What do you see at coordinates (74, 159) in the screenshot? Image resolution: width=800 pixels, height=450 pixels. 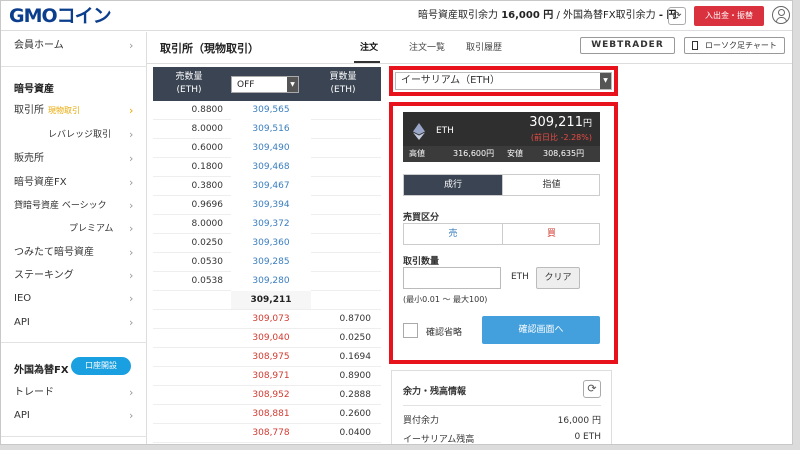 I see `sidebar-item-sales: 販売所 ›` at bounding box center [74, 159].